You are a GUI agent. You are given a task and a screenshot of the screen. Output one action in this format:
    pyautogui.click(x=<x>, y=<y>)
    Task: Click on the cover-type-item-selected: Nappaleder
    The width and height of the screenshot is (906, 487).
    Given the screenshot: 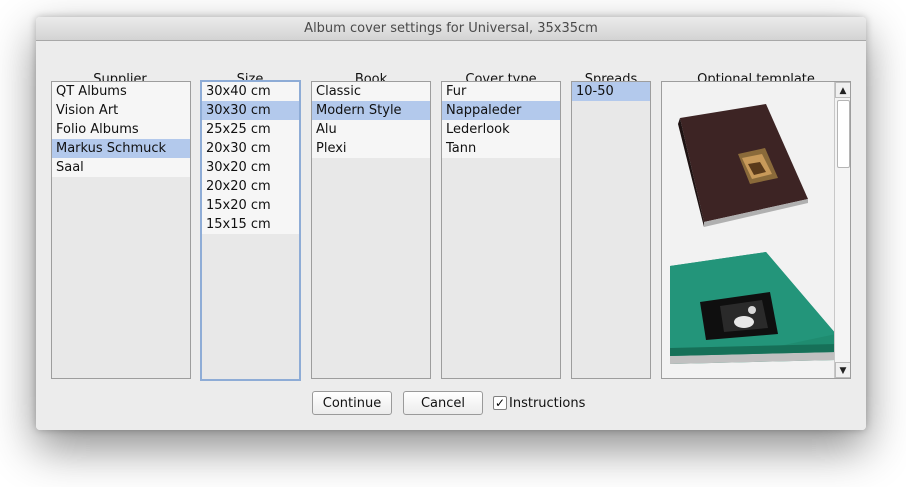 What is the action you would take?
    pyautogui.click(x=501, y=110)
    